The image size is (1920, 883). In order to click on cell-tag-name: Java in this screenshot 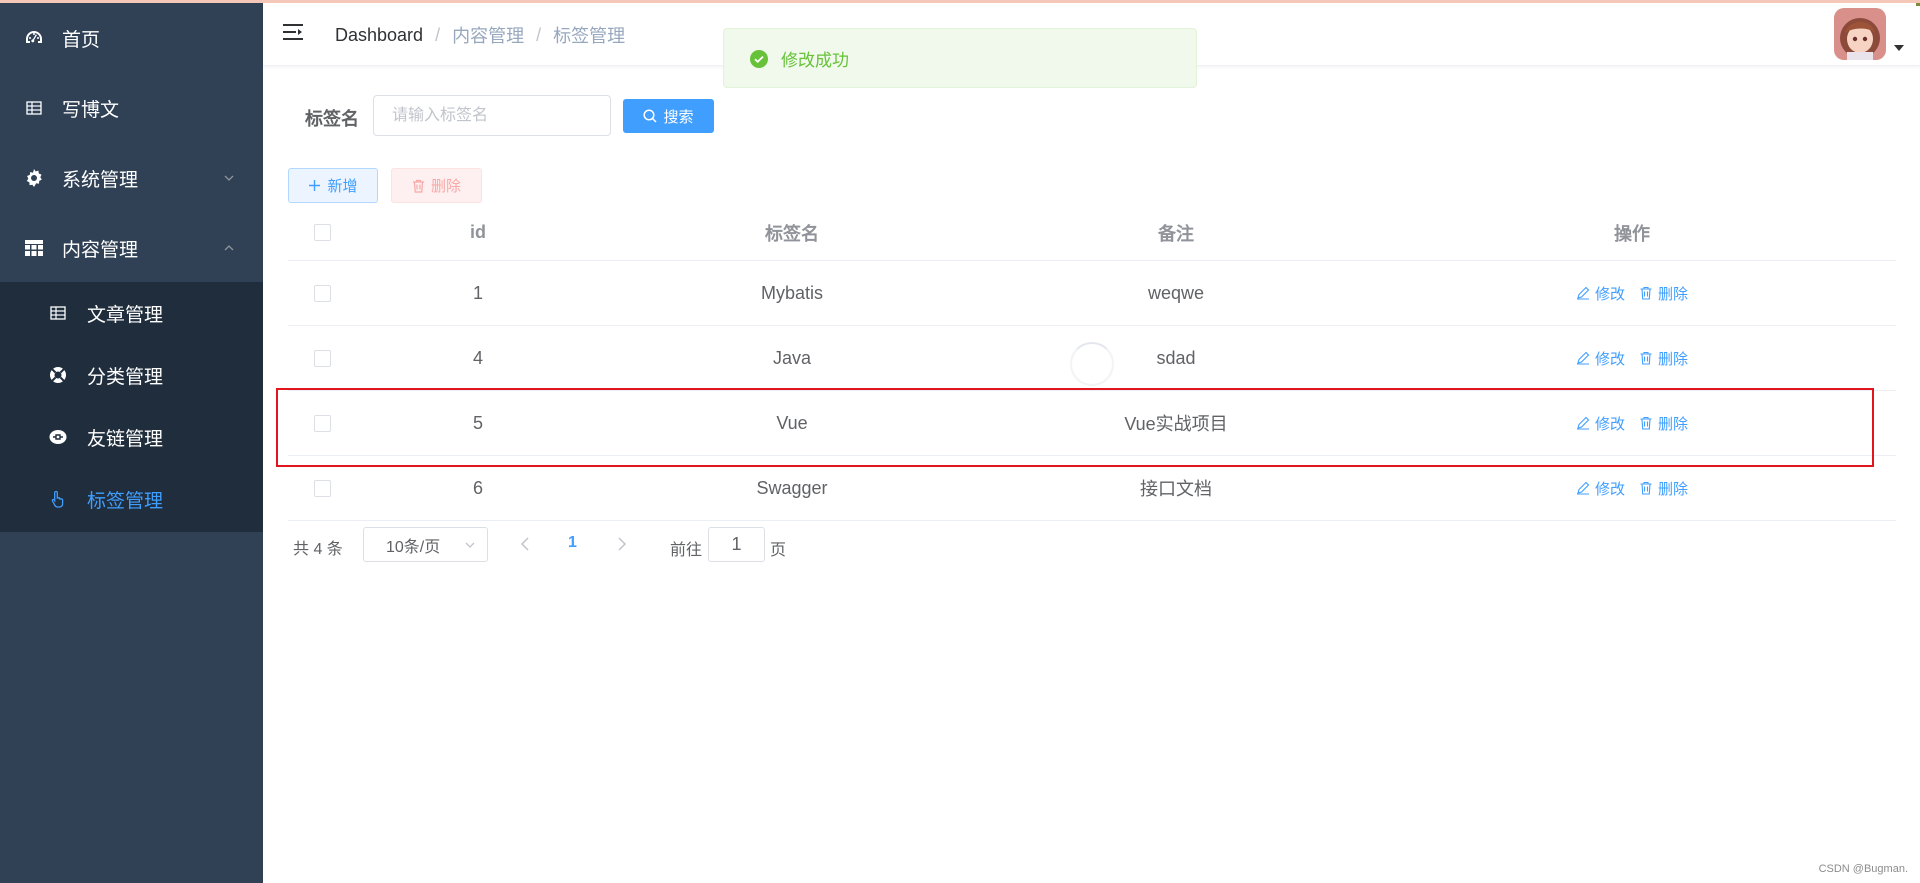, I will do `click(792, 357)`.